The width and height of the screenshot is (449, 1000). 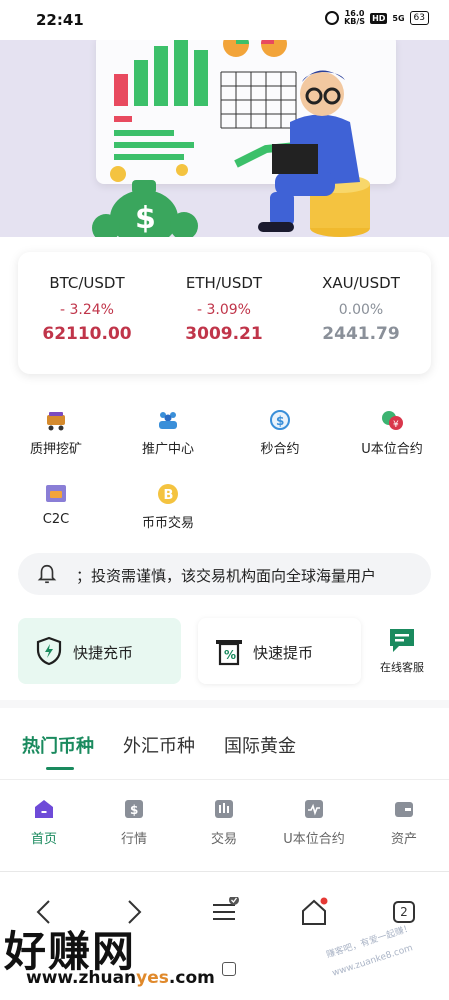 I want to click on bottom-nav: 首页 $ 行情 交易 U本位合约 资产, so click(x=224, y=826).